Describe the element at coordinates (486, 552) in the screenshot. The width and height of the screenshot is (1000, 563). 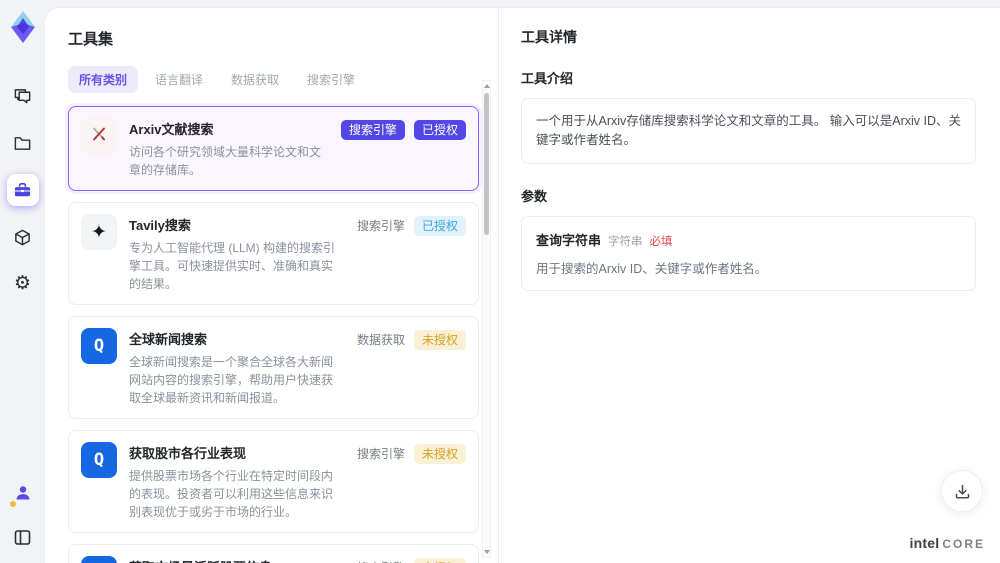
I see `scroll-down-icon` at that location.